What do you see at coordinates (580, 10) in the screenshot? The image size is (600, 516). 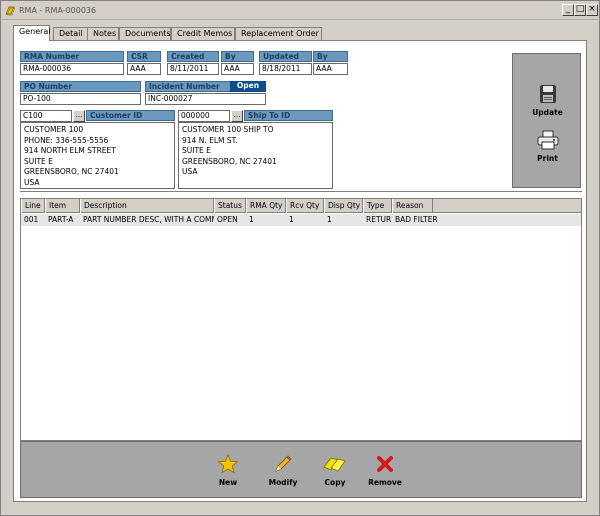 I see `maximize-button: □` at bounding box center [580, 10].